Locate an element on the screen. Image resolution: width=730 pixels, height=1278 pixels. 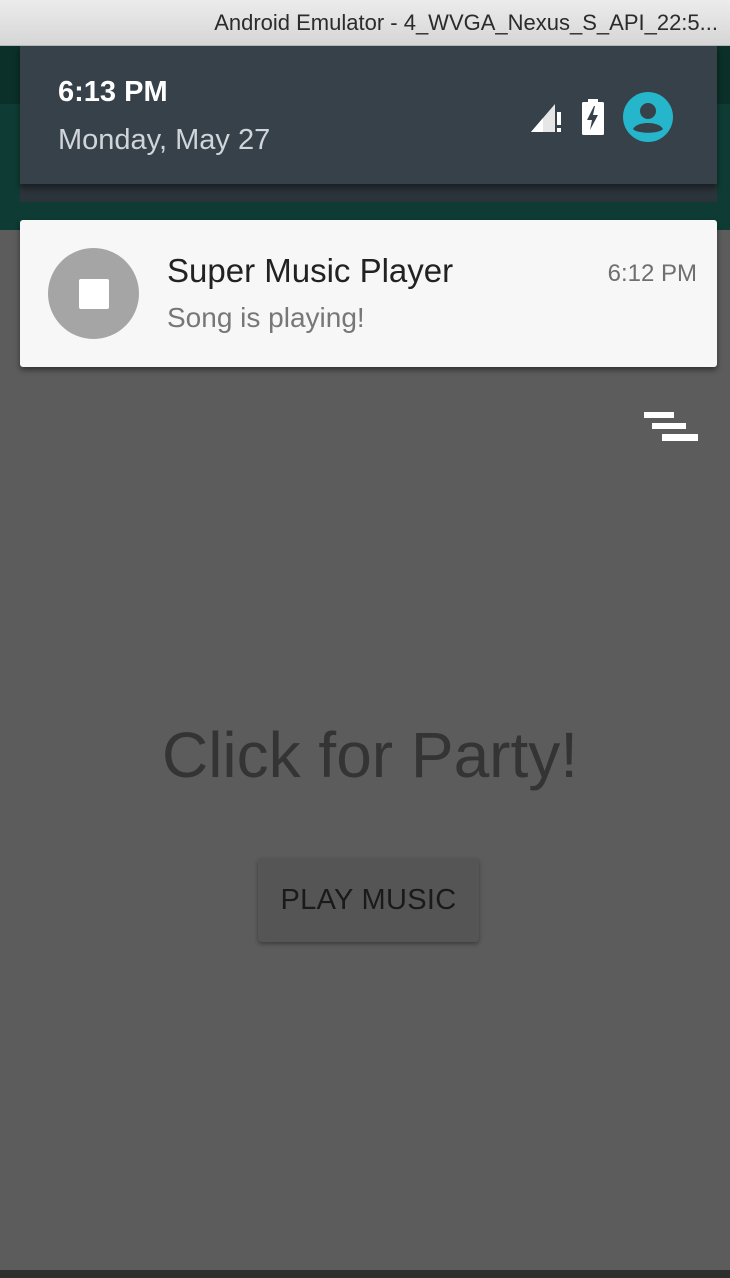
stop-square is located at coordinates (93, 293).